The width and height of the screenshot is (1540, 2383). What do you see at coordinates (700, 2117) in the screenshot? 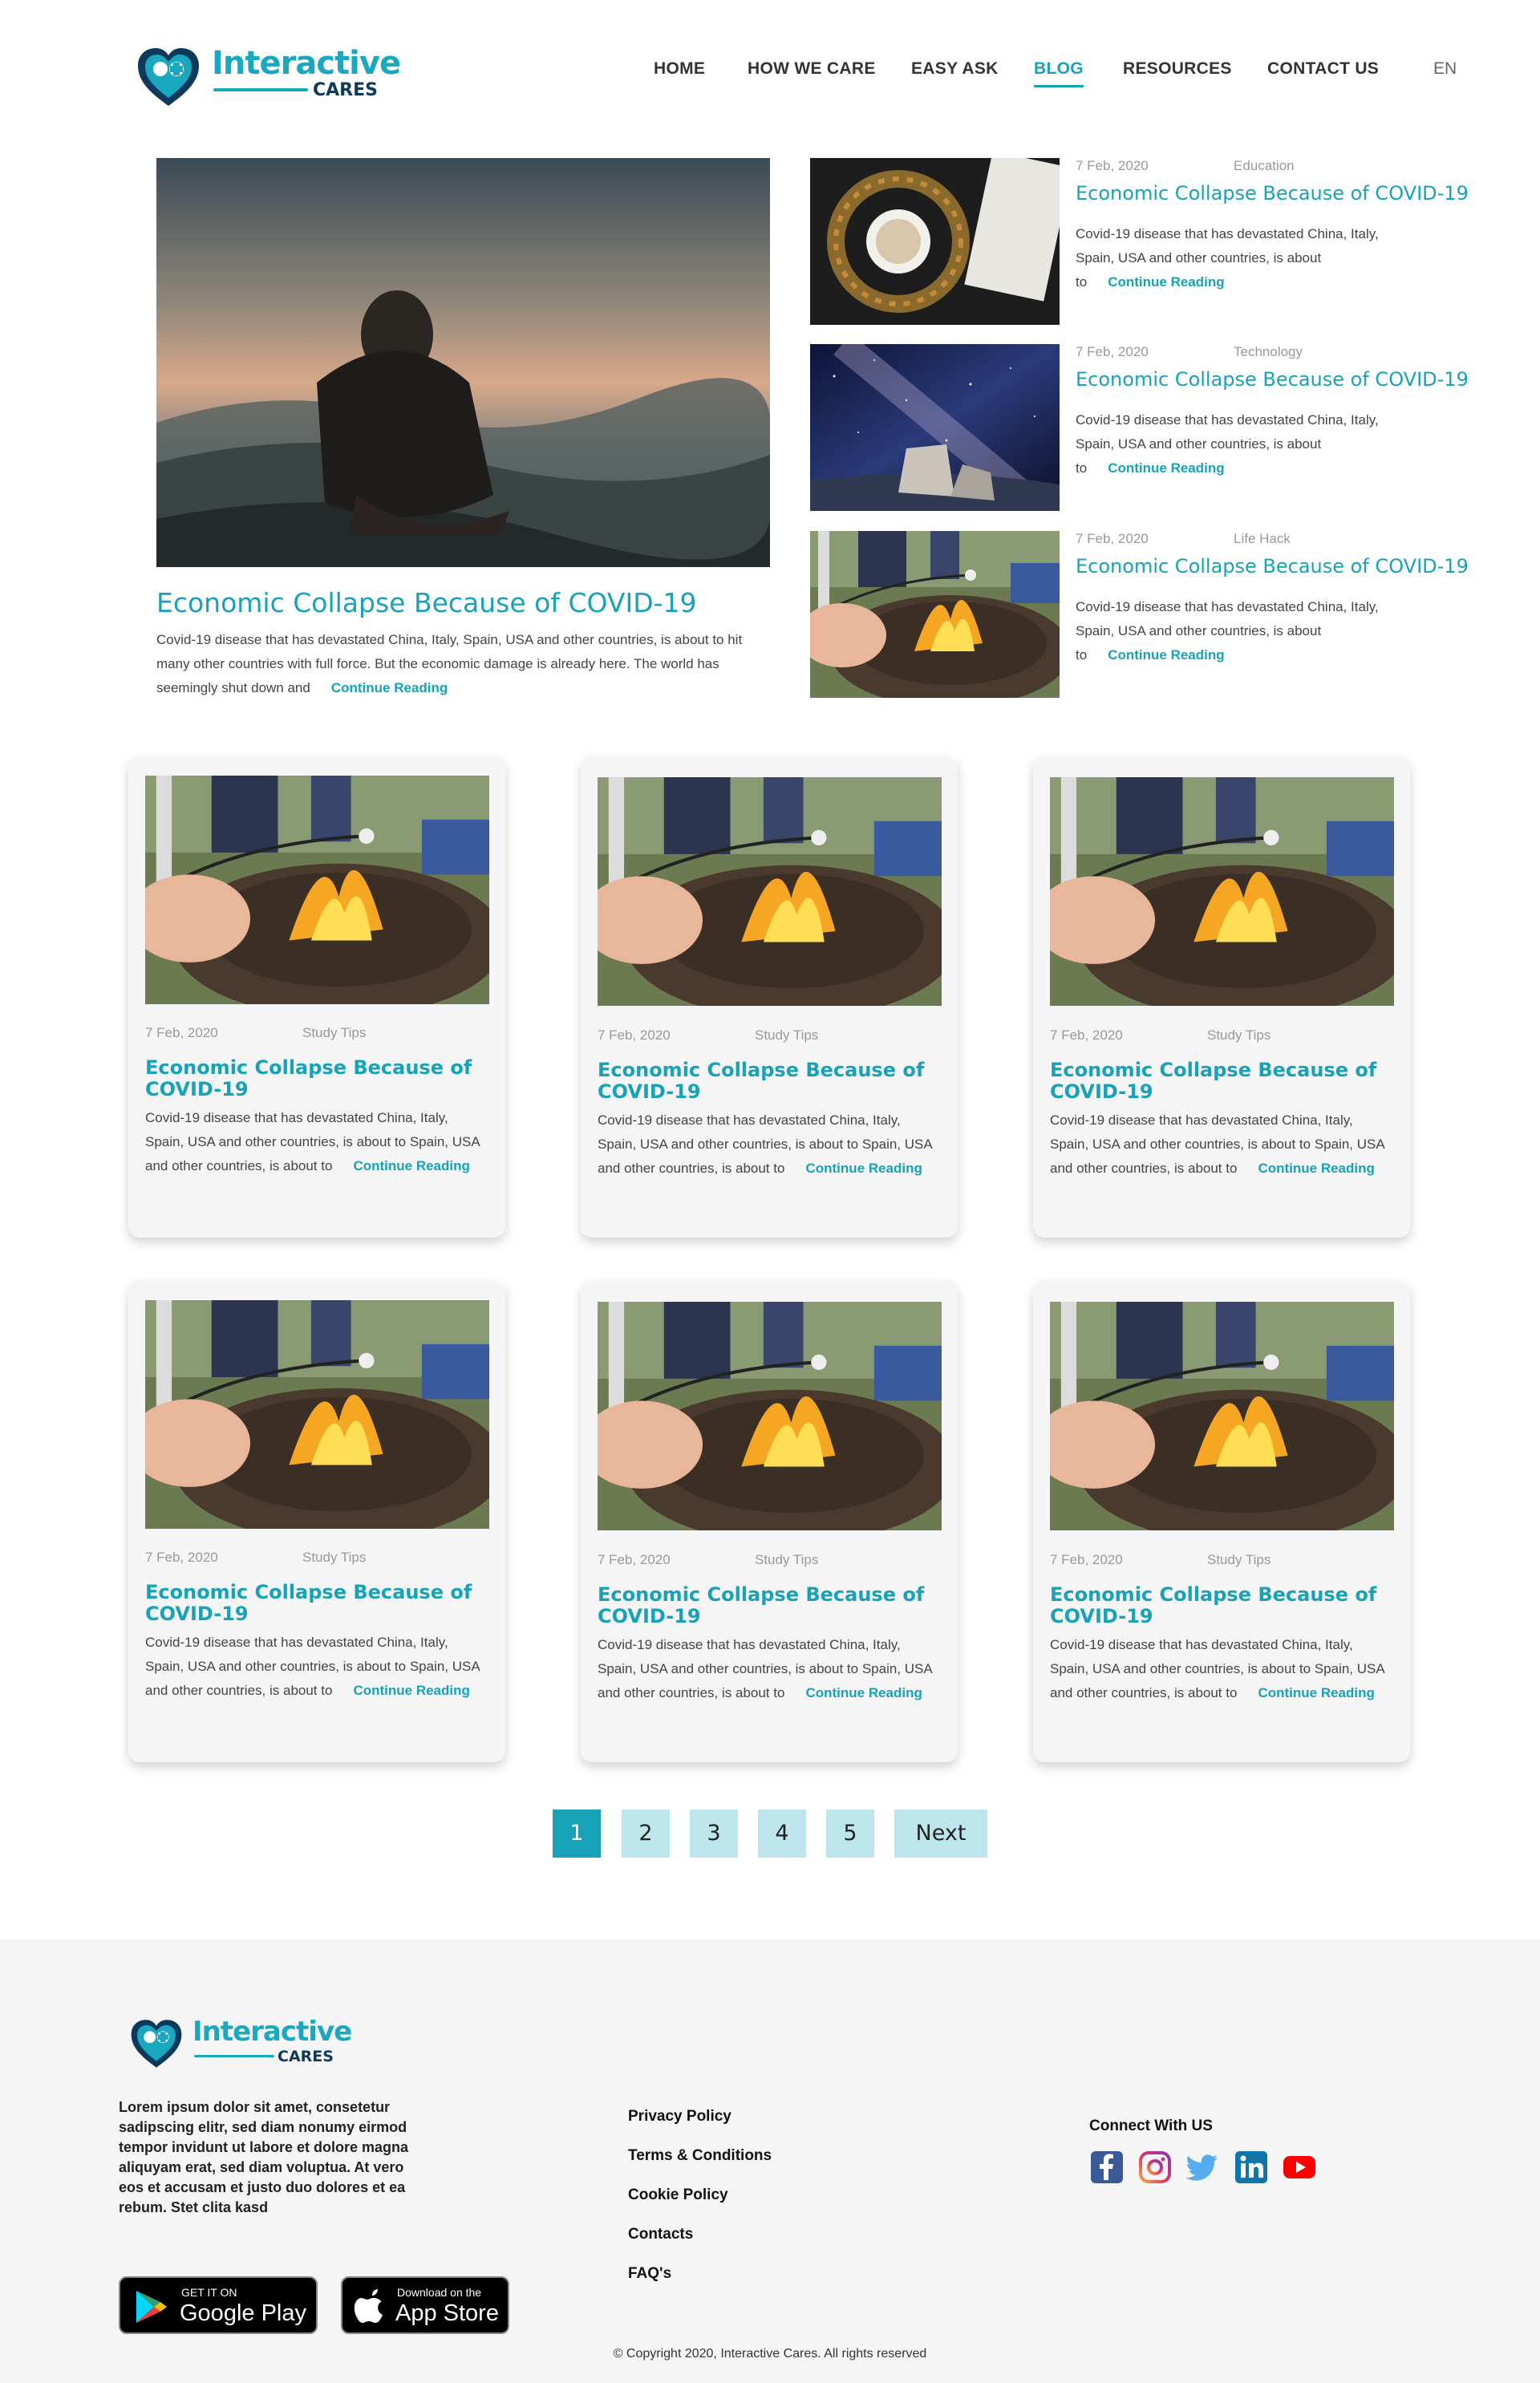
I see `privacy-policy-link: Privacy Policy` at bounding box center [700, 2117].